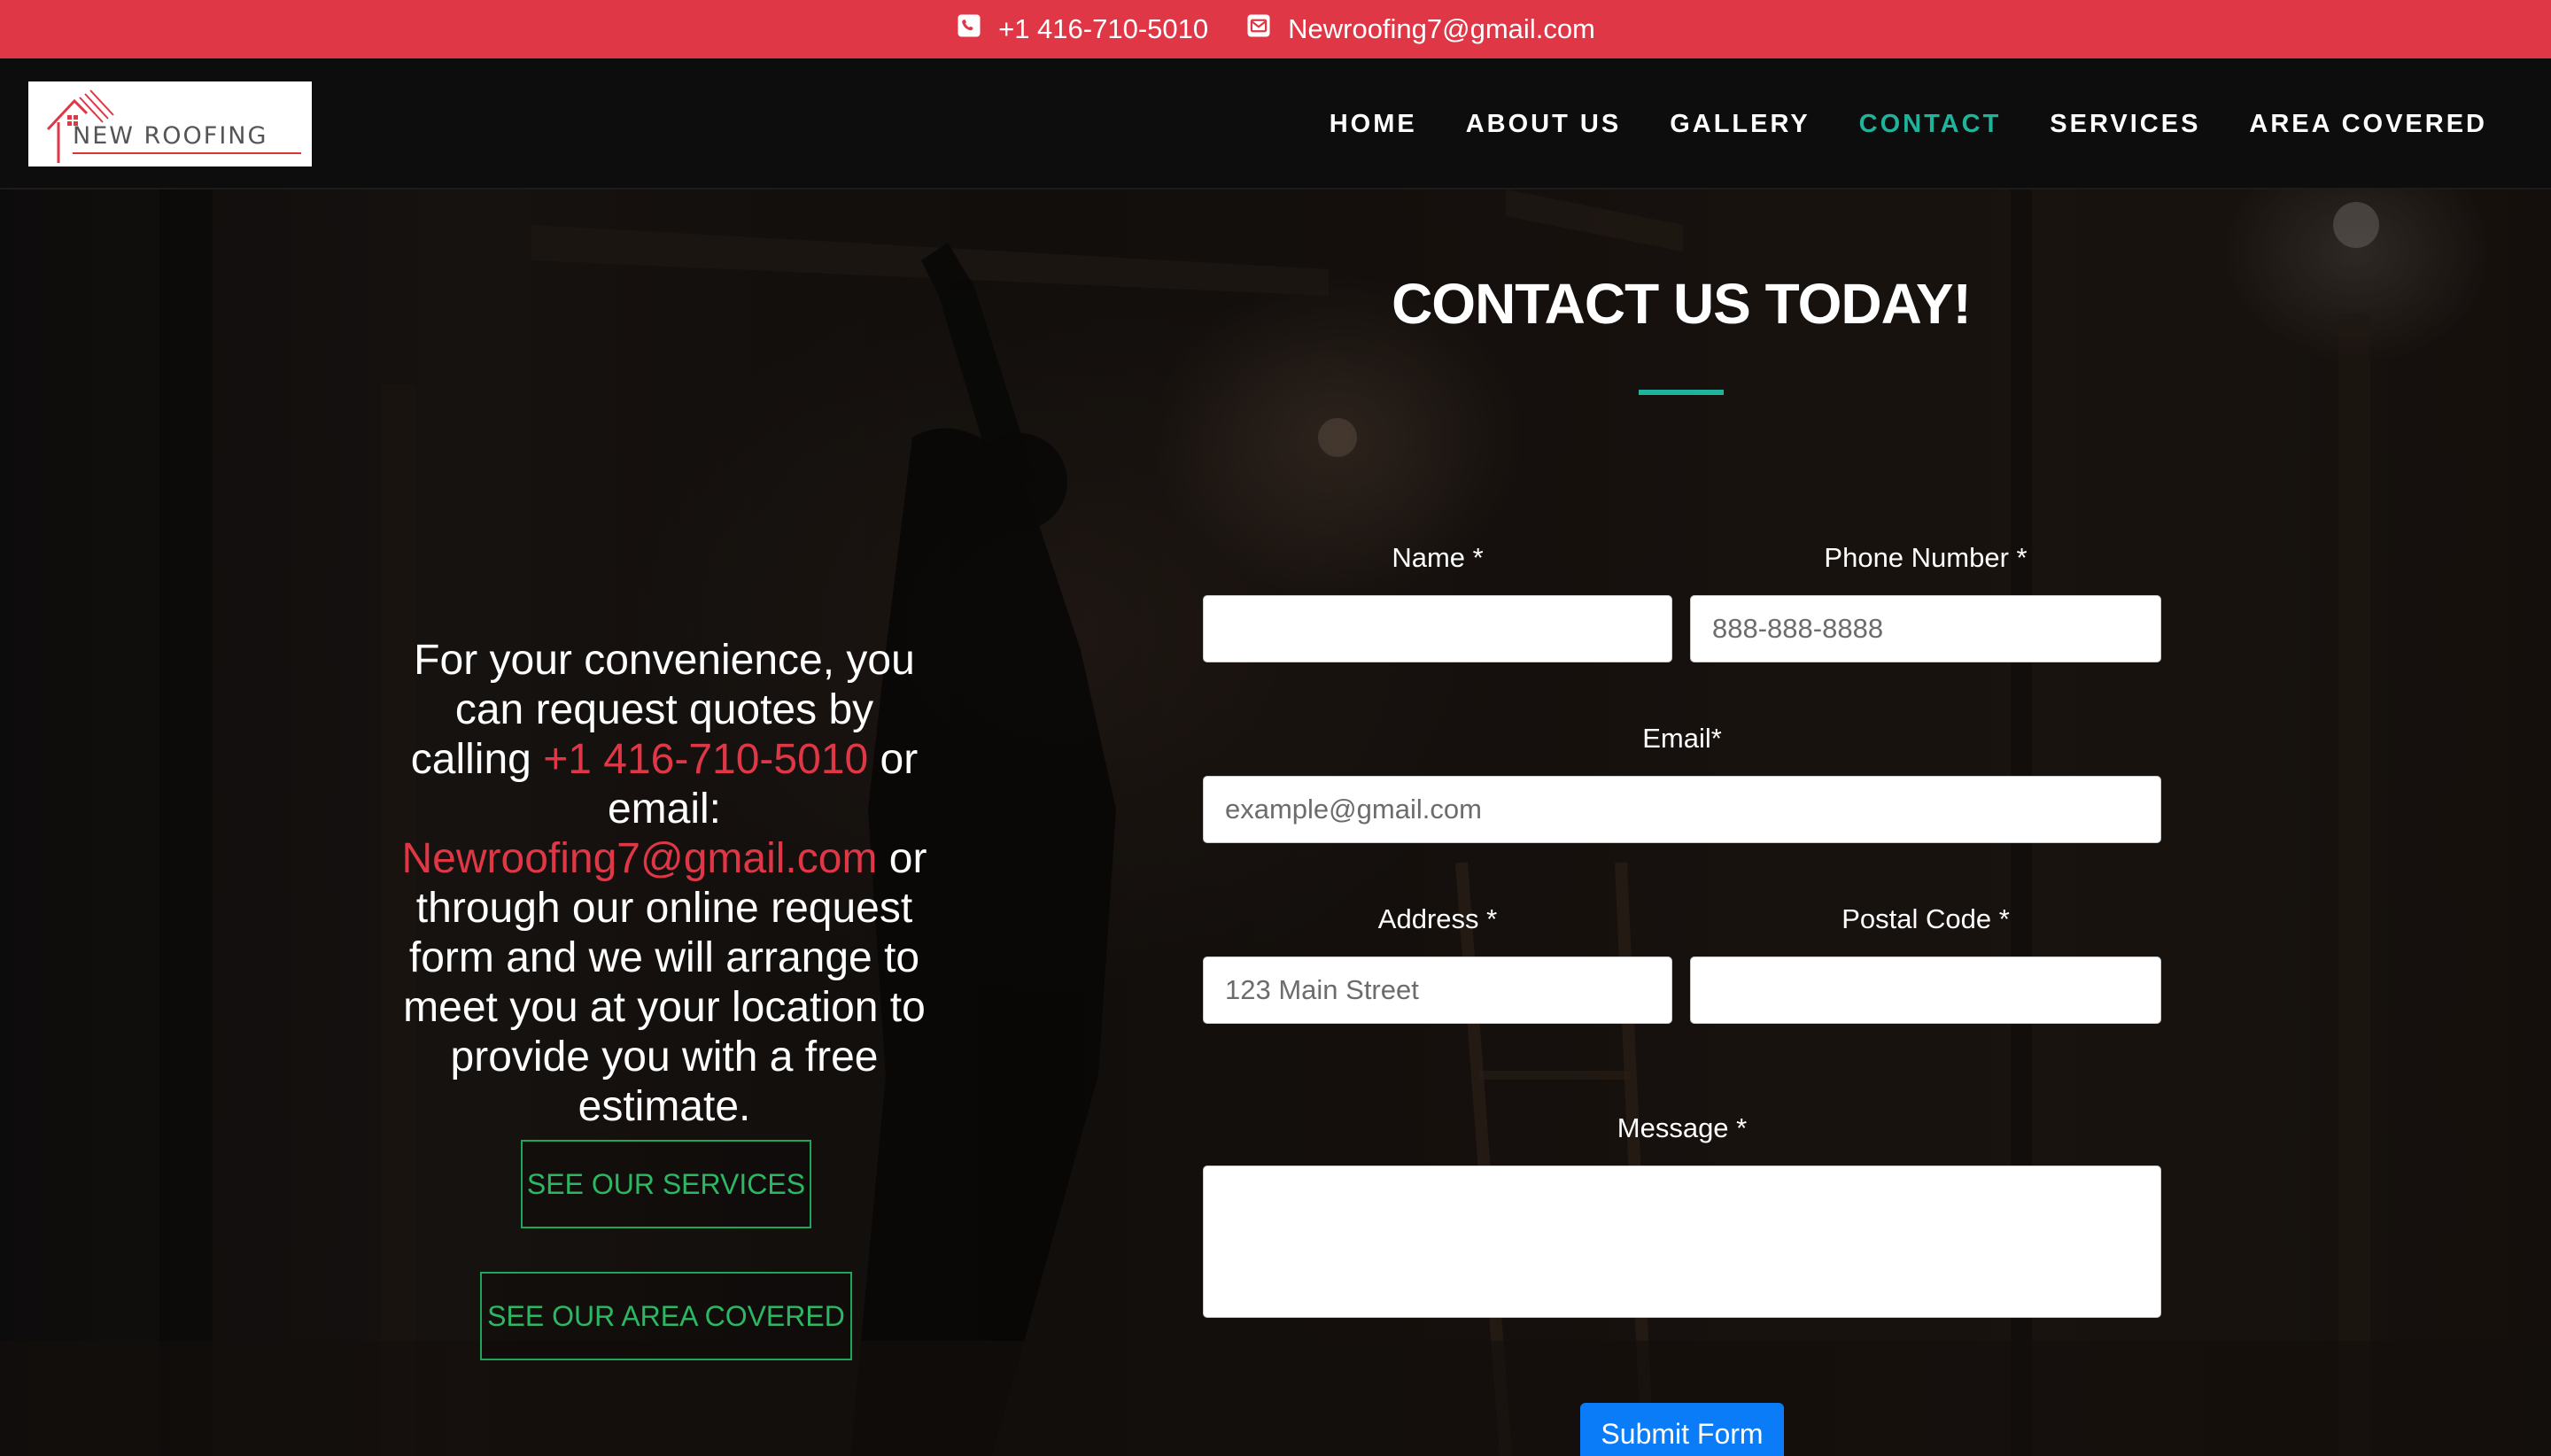 The height and width of the screenshot is (1456, 2551). I want to click on phone-square-icon, so click(977, 29).